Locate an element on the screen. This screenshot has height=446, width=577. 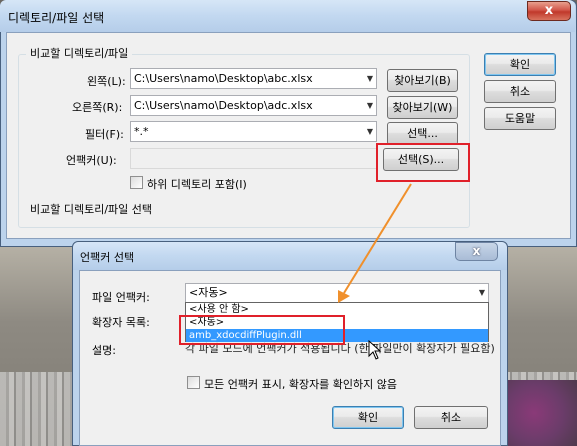
filter-value: *.* is located at coordinates (141, 131).